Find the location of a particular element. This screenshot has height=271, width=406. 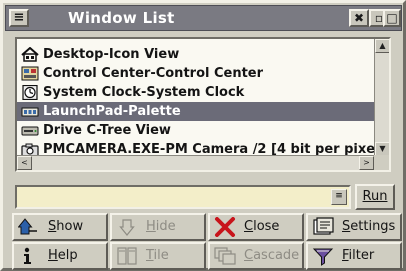

command-dropdown-button: ≡ is located at coordinates (339, 197).